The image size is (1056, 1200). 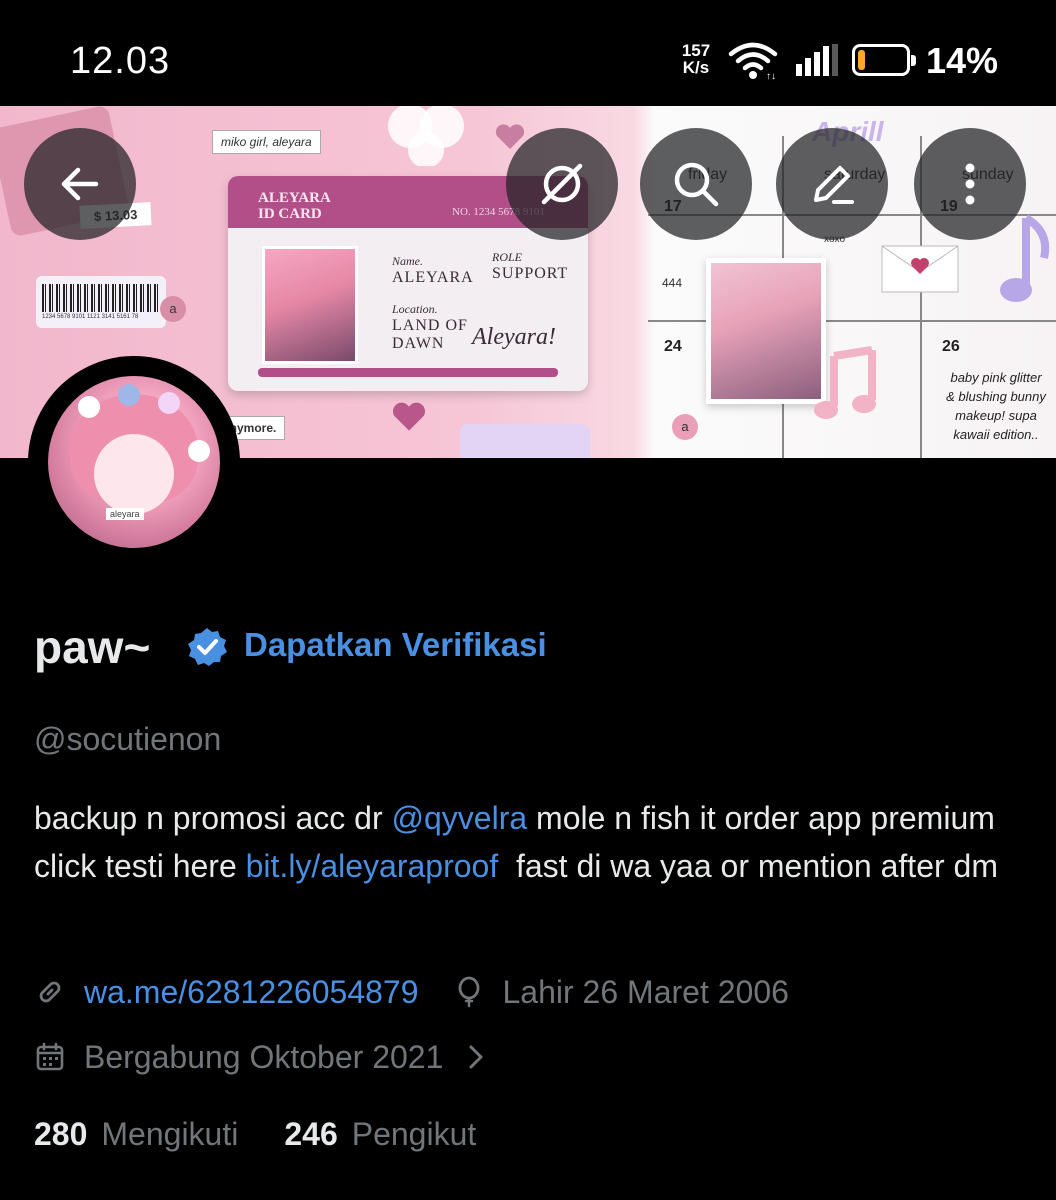 I want to click on id-card-bar, so click(x=408, y=372).